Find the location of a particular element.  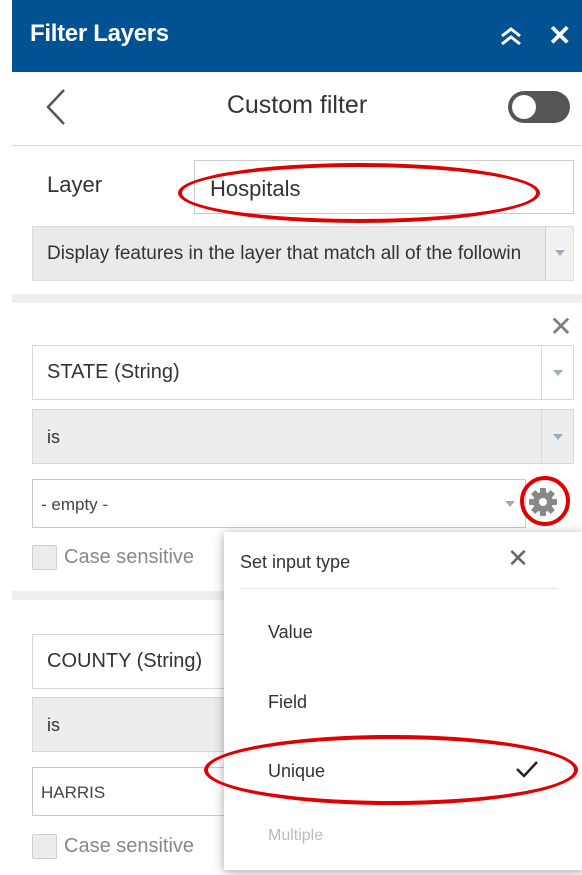

input-type-option-value: Value is located at coordinates (290, 632).